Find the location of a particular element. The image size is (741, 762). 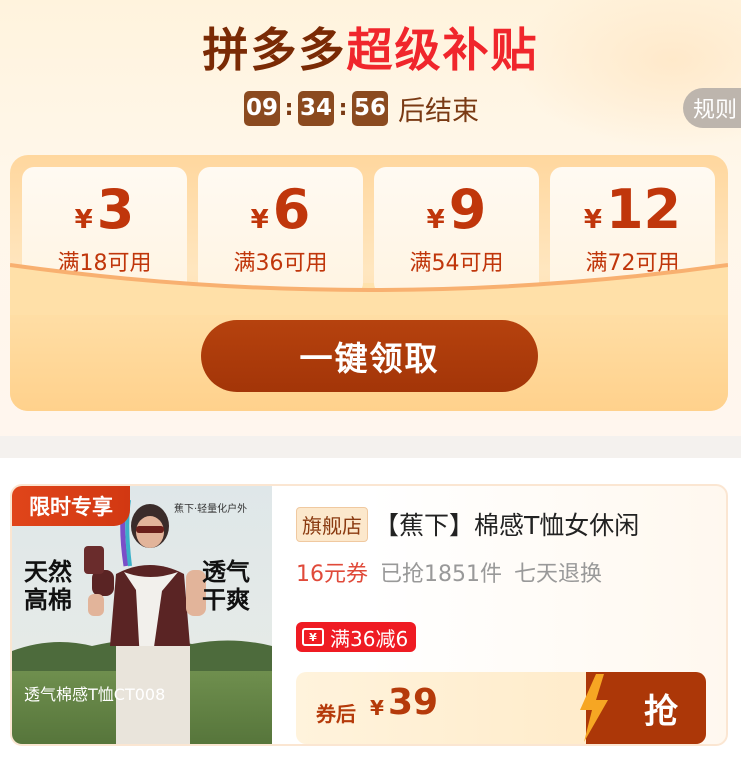

countdown-minutes: 34 is located at coordinates (316, 108).